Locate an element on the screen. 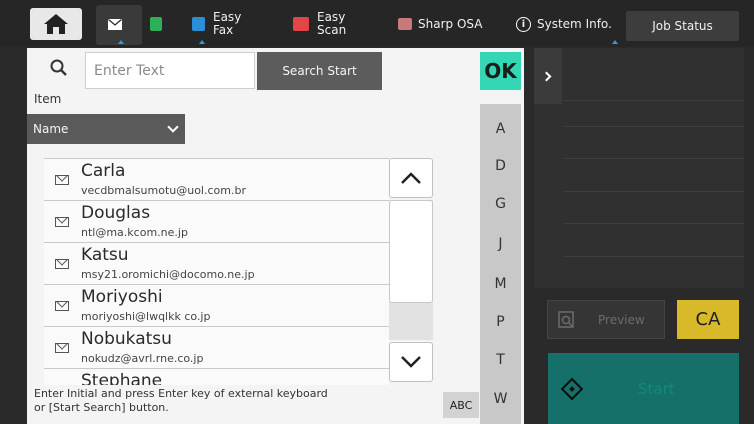 This screenshot has height=424, width=754. start-button: Start is located at coordinates (643, 388).